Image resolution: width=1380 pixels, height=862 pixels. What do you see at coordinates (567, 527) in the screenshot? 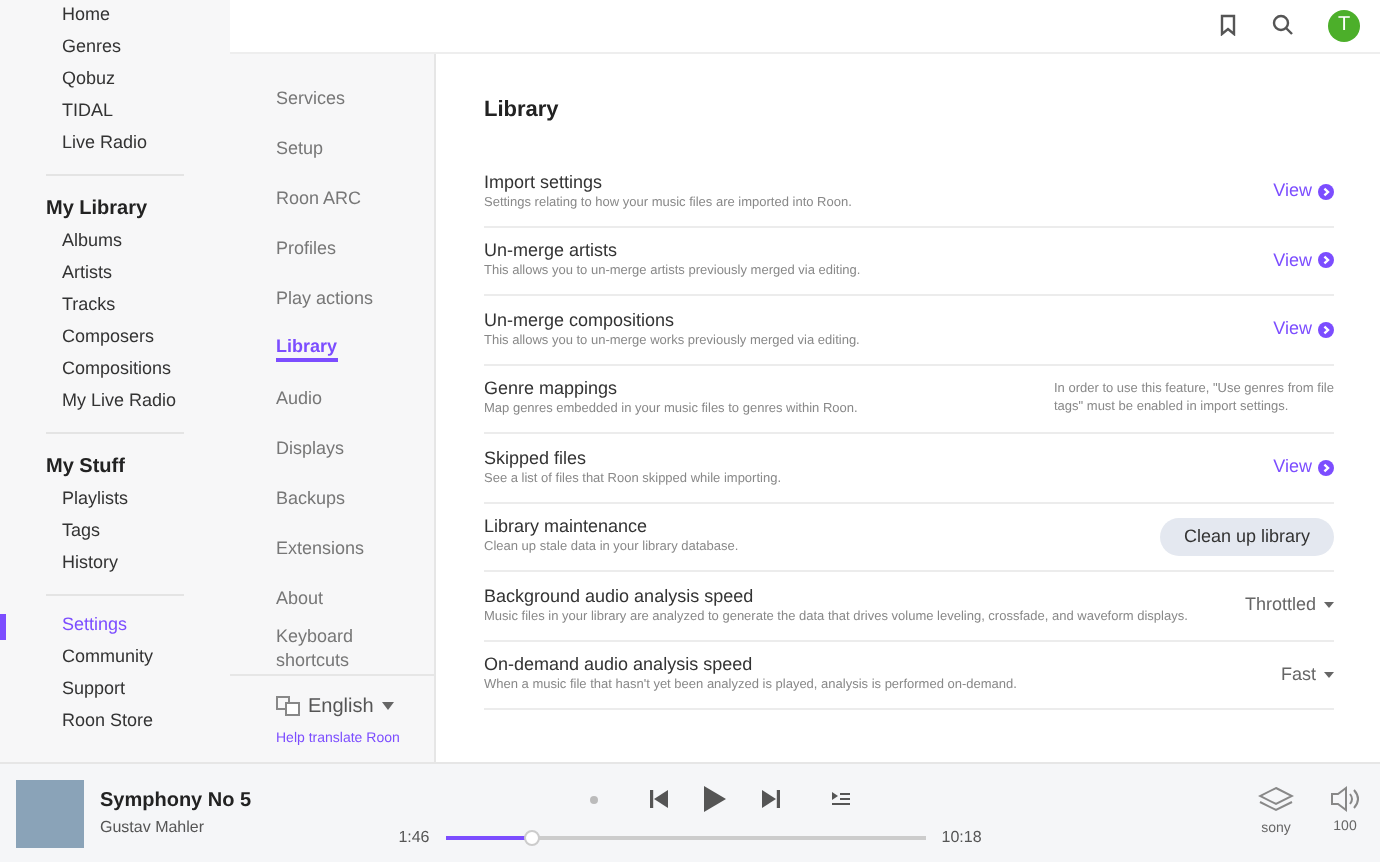
I see `setting-title: Library maintenance` at bounding box center [567, 527].